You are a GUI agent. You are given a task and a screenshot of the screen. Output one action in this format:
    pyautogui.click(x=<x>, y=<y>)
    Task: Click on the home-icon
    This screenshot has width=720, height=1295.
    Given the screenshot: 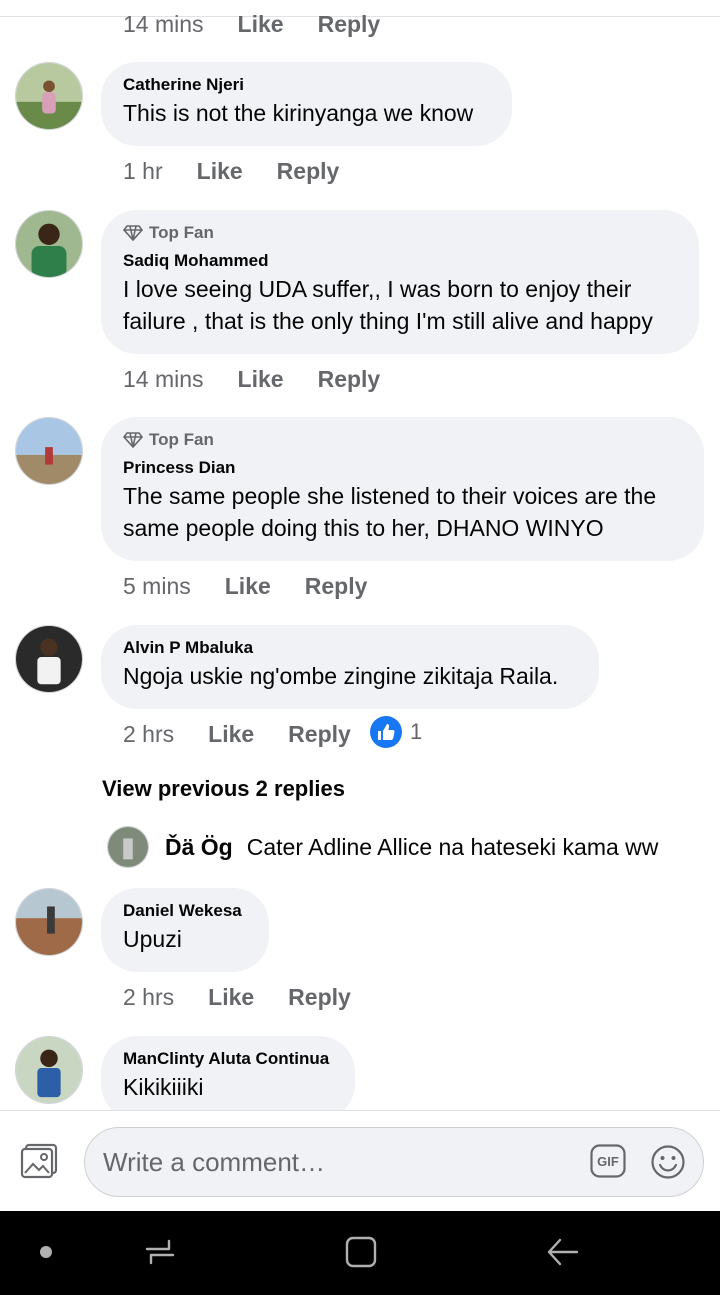 What is the action you would take?
    pyautogui.click(x=361, y=1252)
    